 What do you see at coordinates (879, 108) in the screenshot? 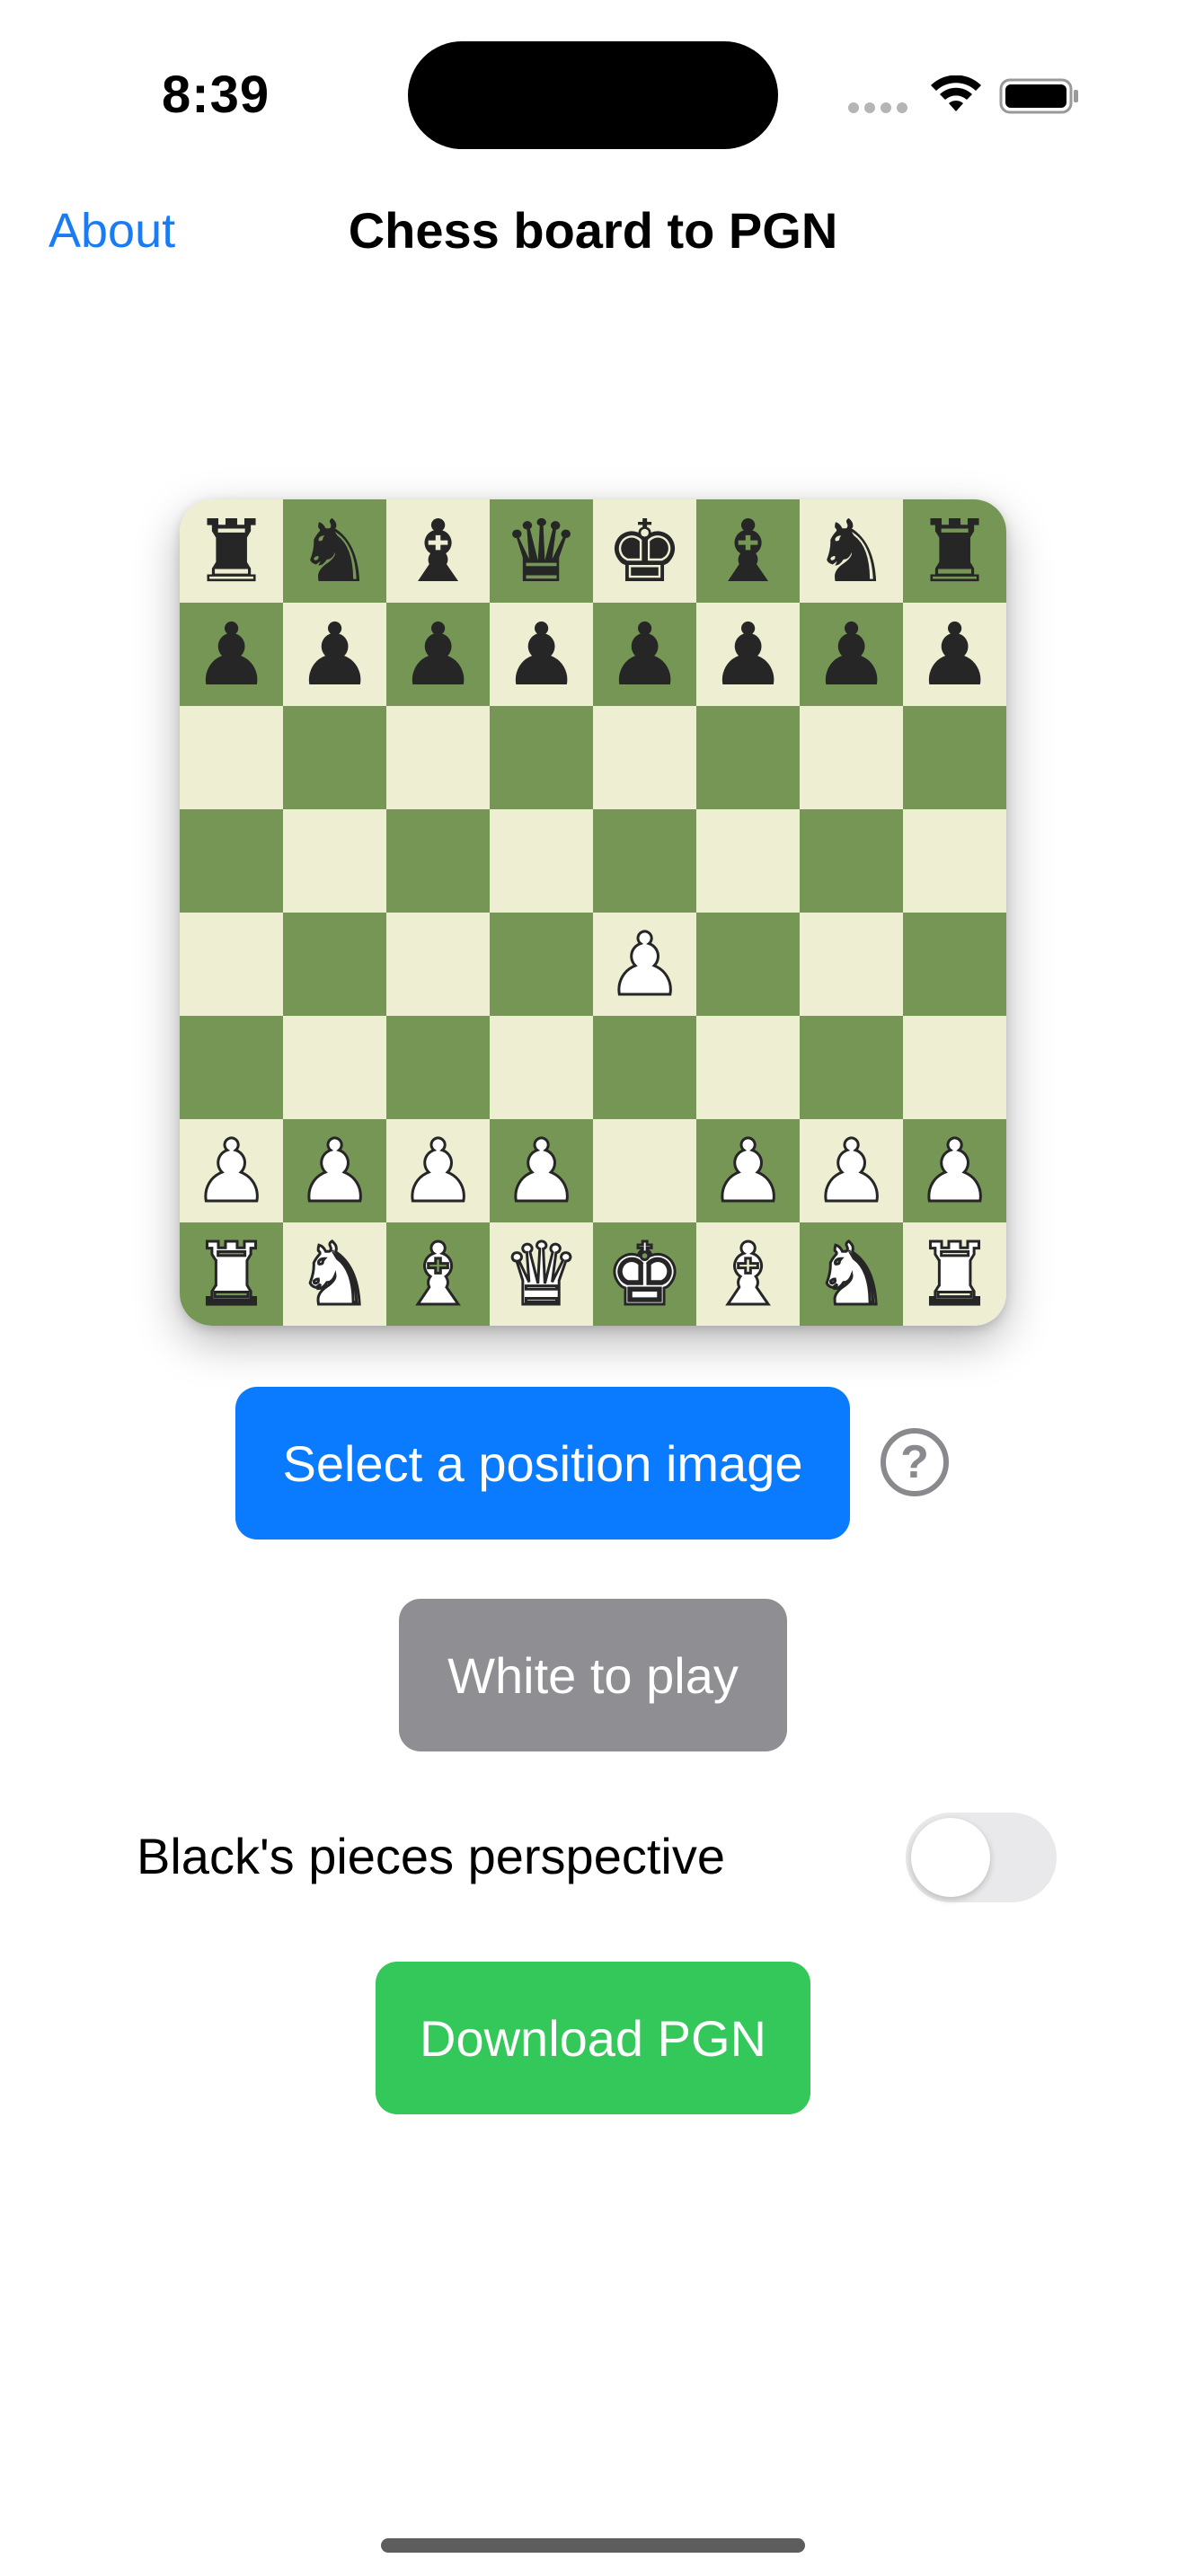
I see `cellular-signal-icon` at bounding box center [879, 108].